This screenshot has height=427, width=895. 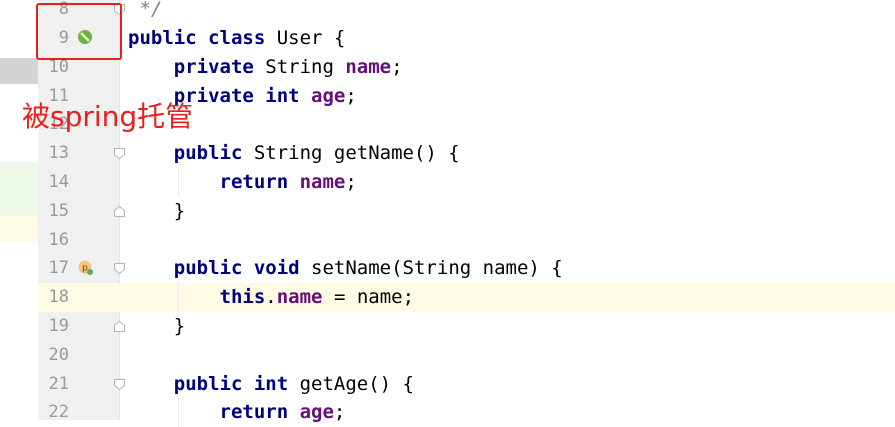 What do you see at coordinates (86, 268) in the screenshot?
I see `property-setter-icon: p` at bounding box center [86, 268].